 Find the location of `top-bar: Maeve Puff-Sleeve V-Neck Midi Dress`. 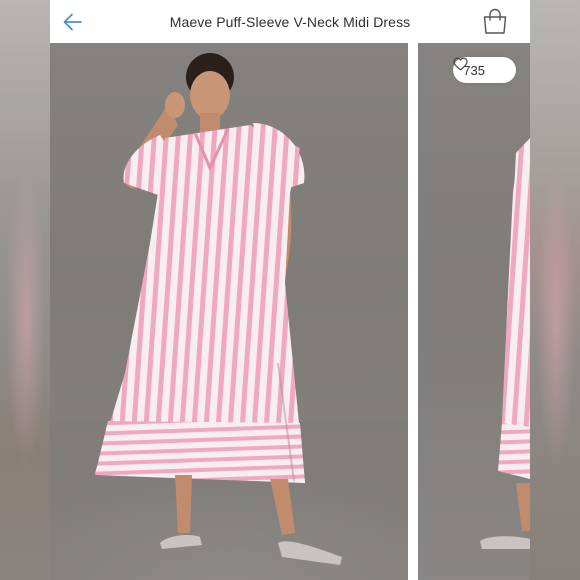

top-bar: Maeve Puff-Sleeve V-Neck Midi Dress is located at coordinates (290, 21).